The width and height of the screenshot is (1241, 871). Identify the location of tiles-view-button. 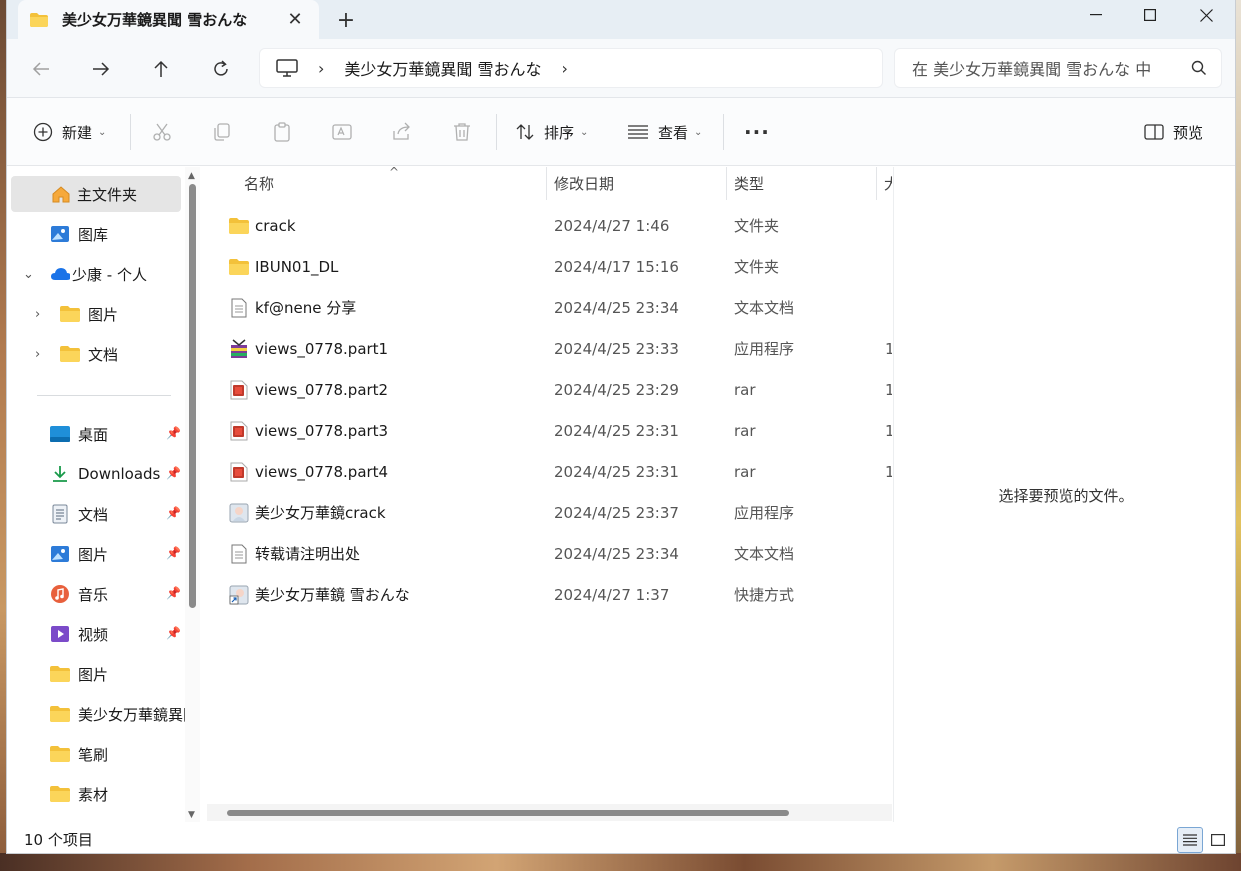
(1218, 840).